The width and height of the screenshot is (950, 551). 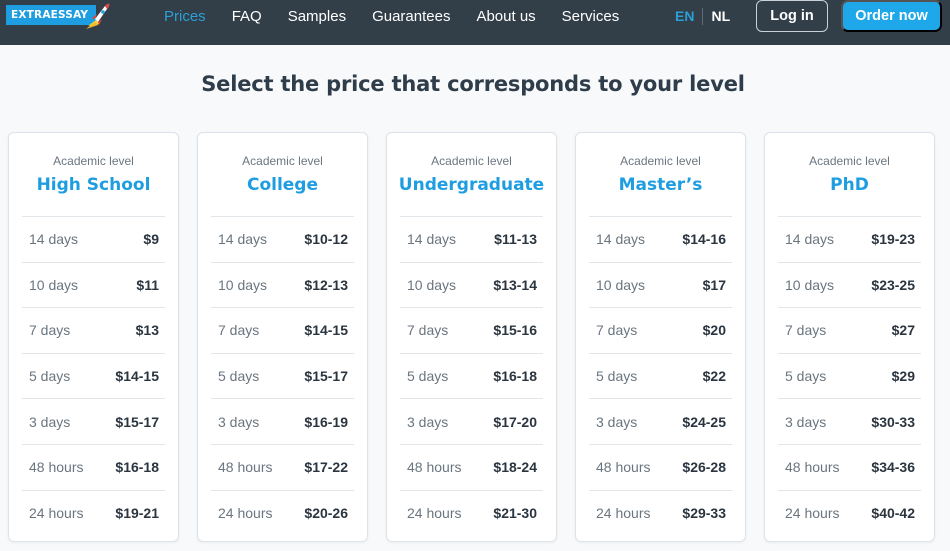 What do you see at coordinates (702, 16) in the screenshot?
I see `language-switcher: EN NL` at bounding box center [702, 16].